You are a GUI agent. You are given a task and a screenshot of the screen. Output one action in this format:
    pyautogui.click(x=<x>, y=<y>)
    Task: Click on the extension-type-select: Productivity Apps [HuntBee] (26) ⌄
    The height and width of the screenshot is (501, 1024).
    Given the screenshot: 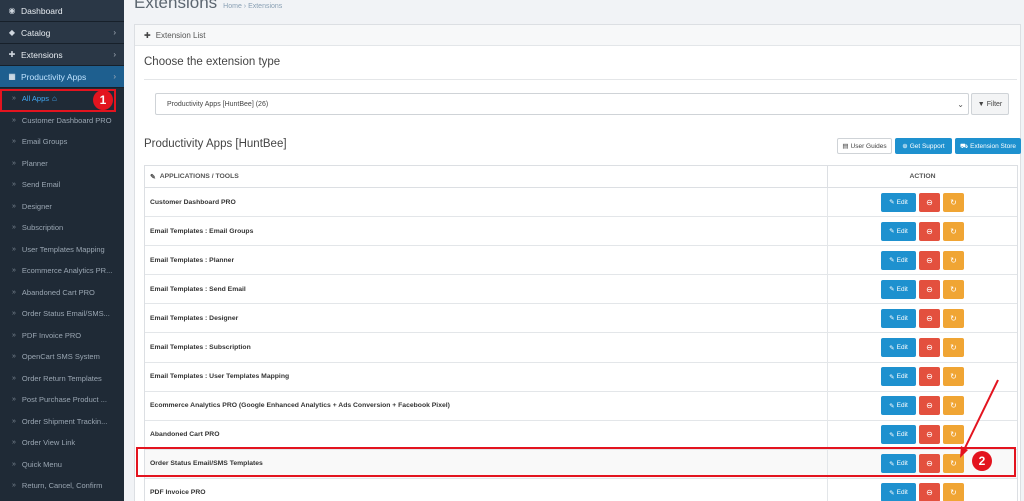 What is the action you would take?
    pyautogui.click(x=562, y=104)
    